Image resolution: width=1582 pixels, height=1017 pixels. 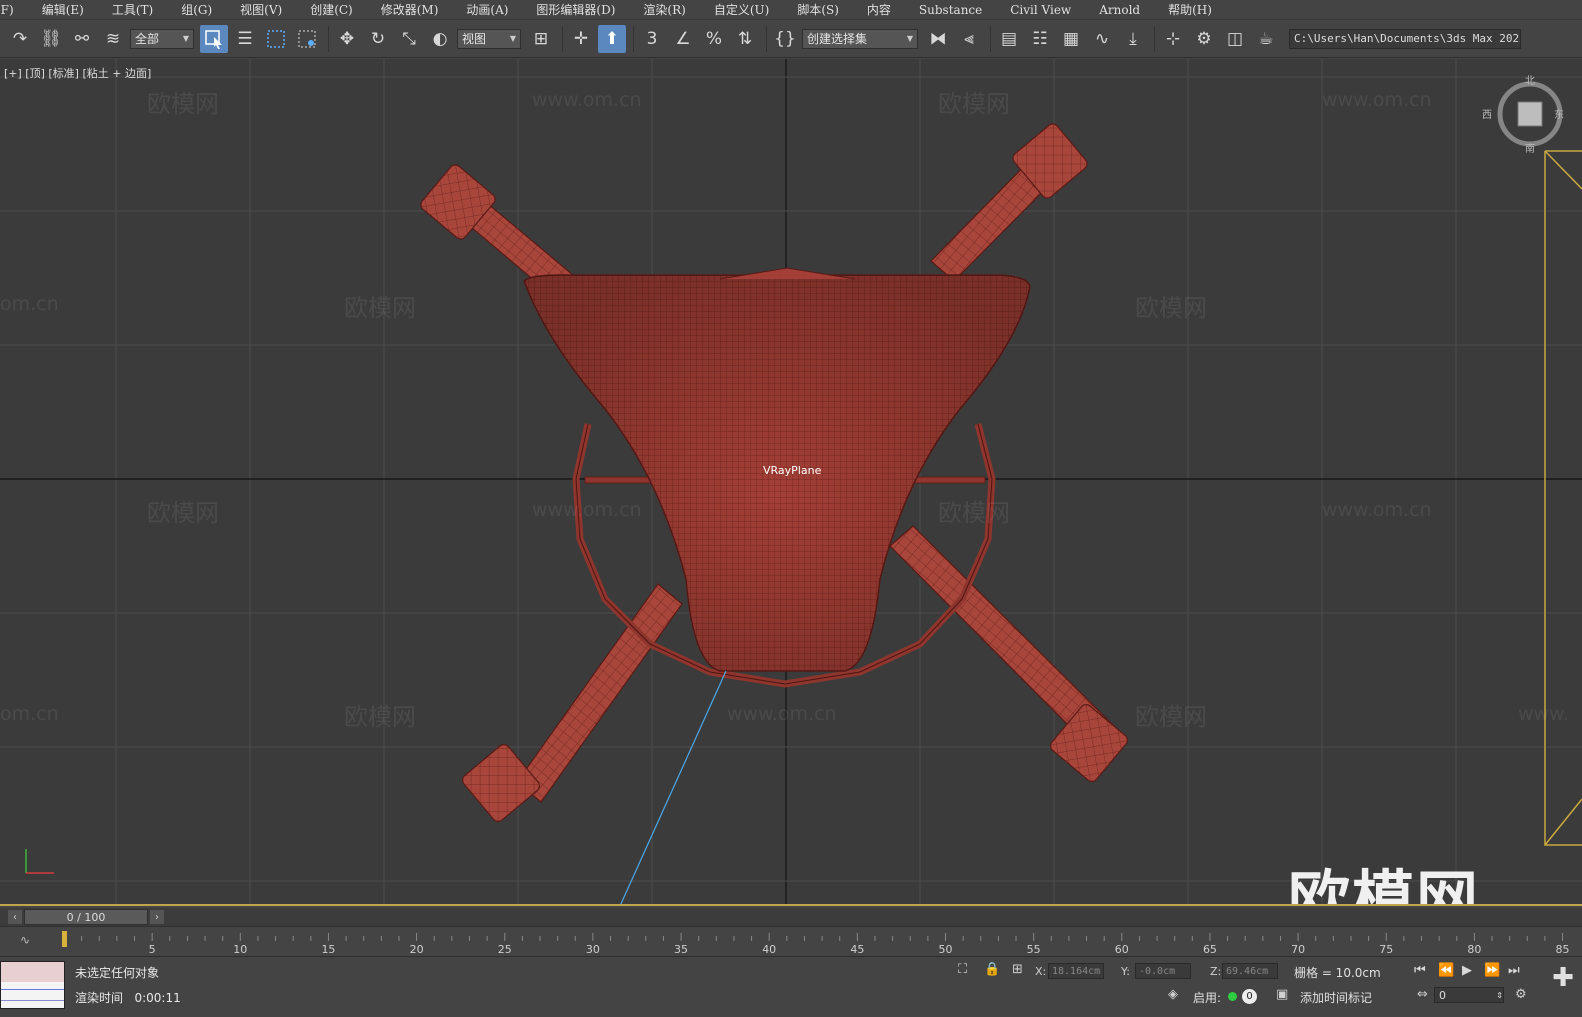 What do you see at coordinates (1102, 39) in the screenshot?
I see `curve-editor-icon: ∿` at bounding box center [1102, 39].